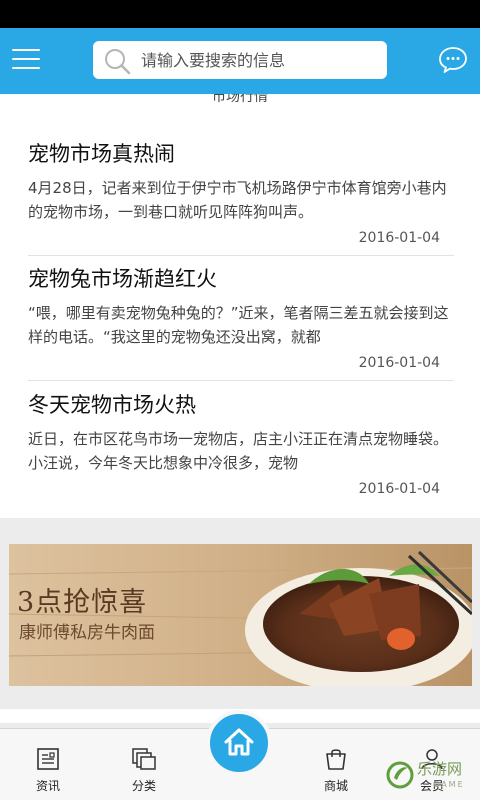 This screenshot has width=480, height=800. I want to click on tab-mall: 商城, so click(336, 764).